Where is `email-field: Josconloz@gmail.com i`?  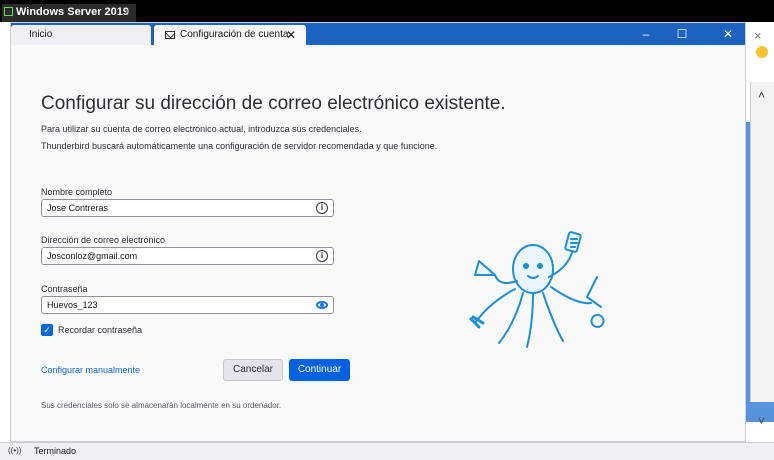 email-field: Josconloz@gmail.com i is located at coordinates (187, 256).